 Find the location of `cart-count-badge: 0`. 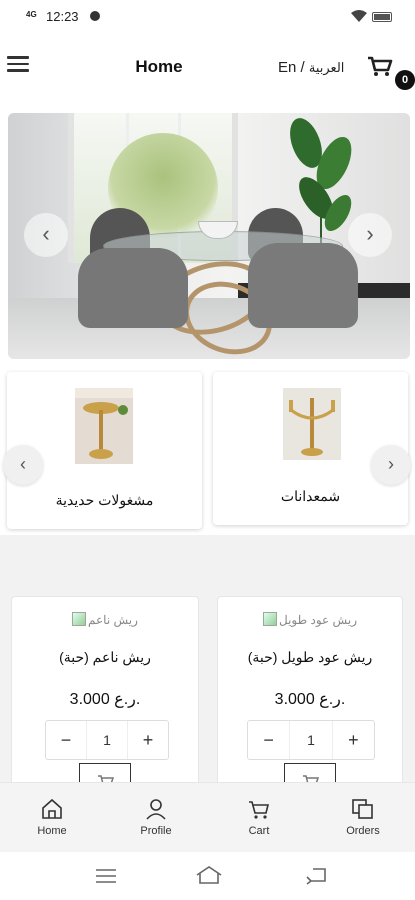

cart-count-badge: 0 is located at coordinates (405, 80).